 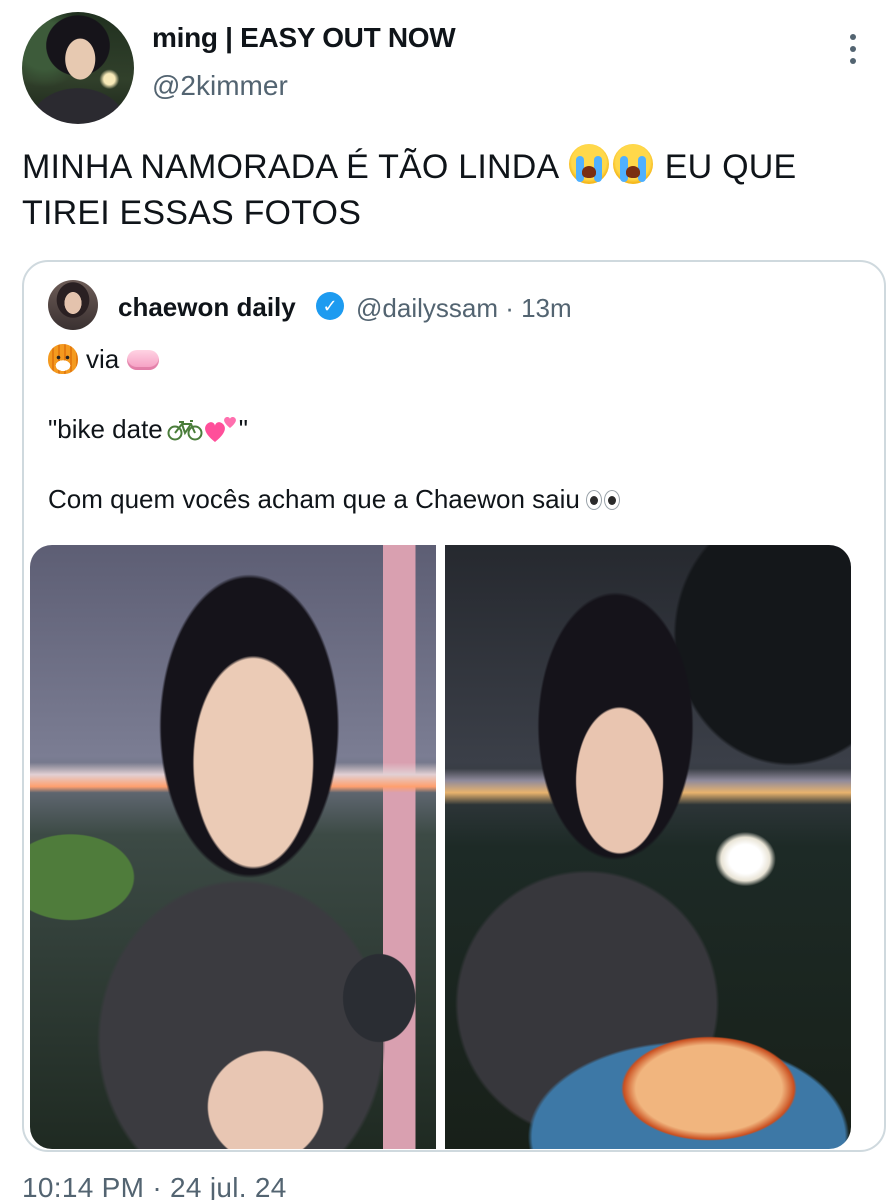 I want to click on quoted-author-avatar, so click(x=73, y=305).